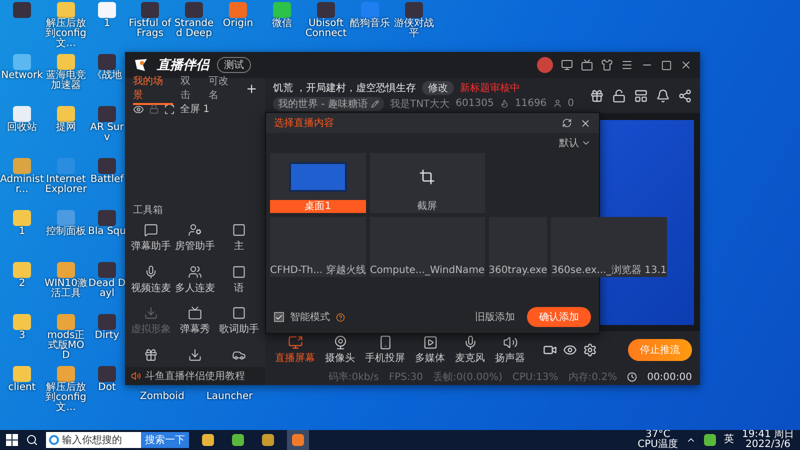 This screenshot has height=450, width=800. Describe the element at coordinates (328, 103) in the screenshot. I see `category-tag: 我的世界 - 趣味糖语` at that location.